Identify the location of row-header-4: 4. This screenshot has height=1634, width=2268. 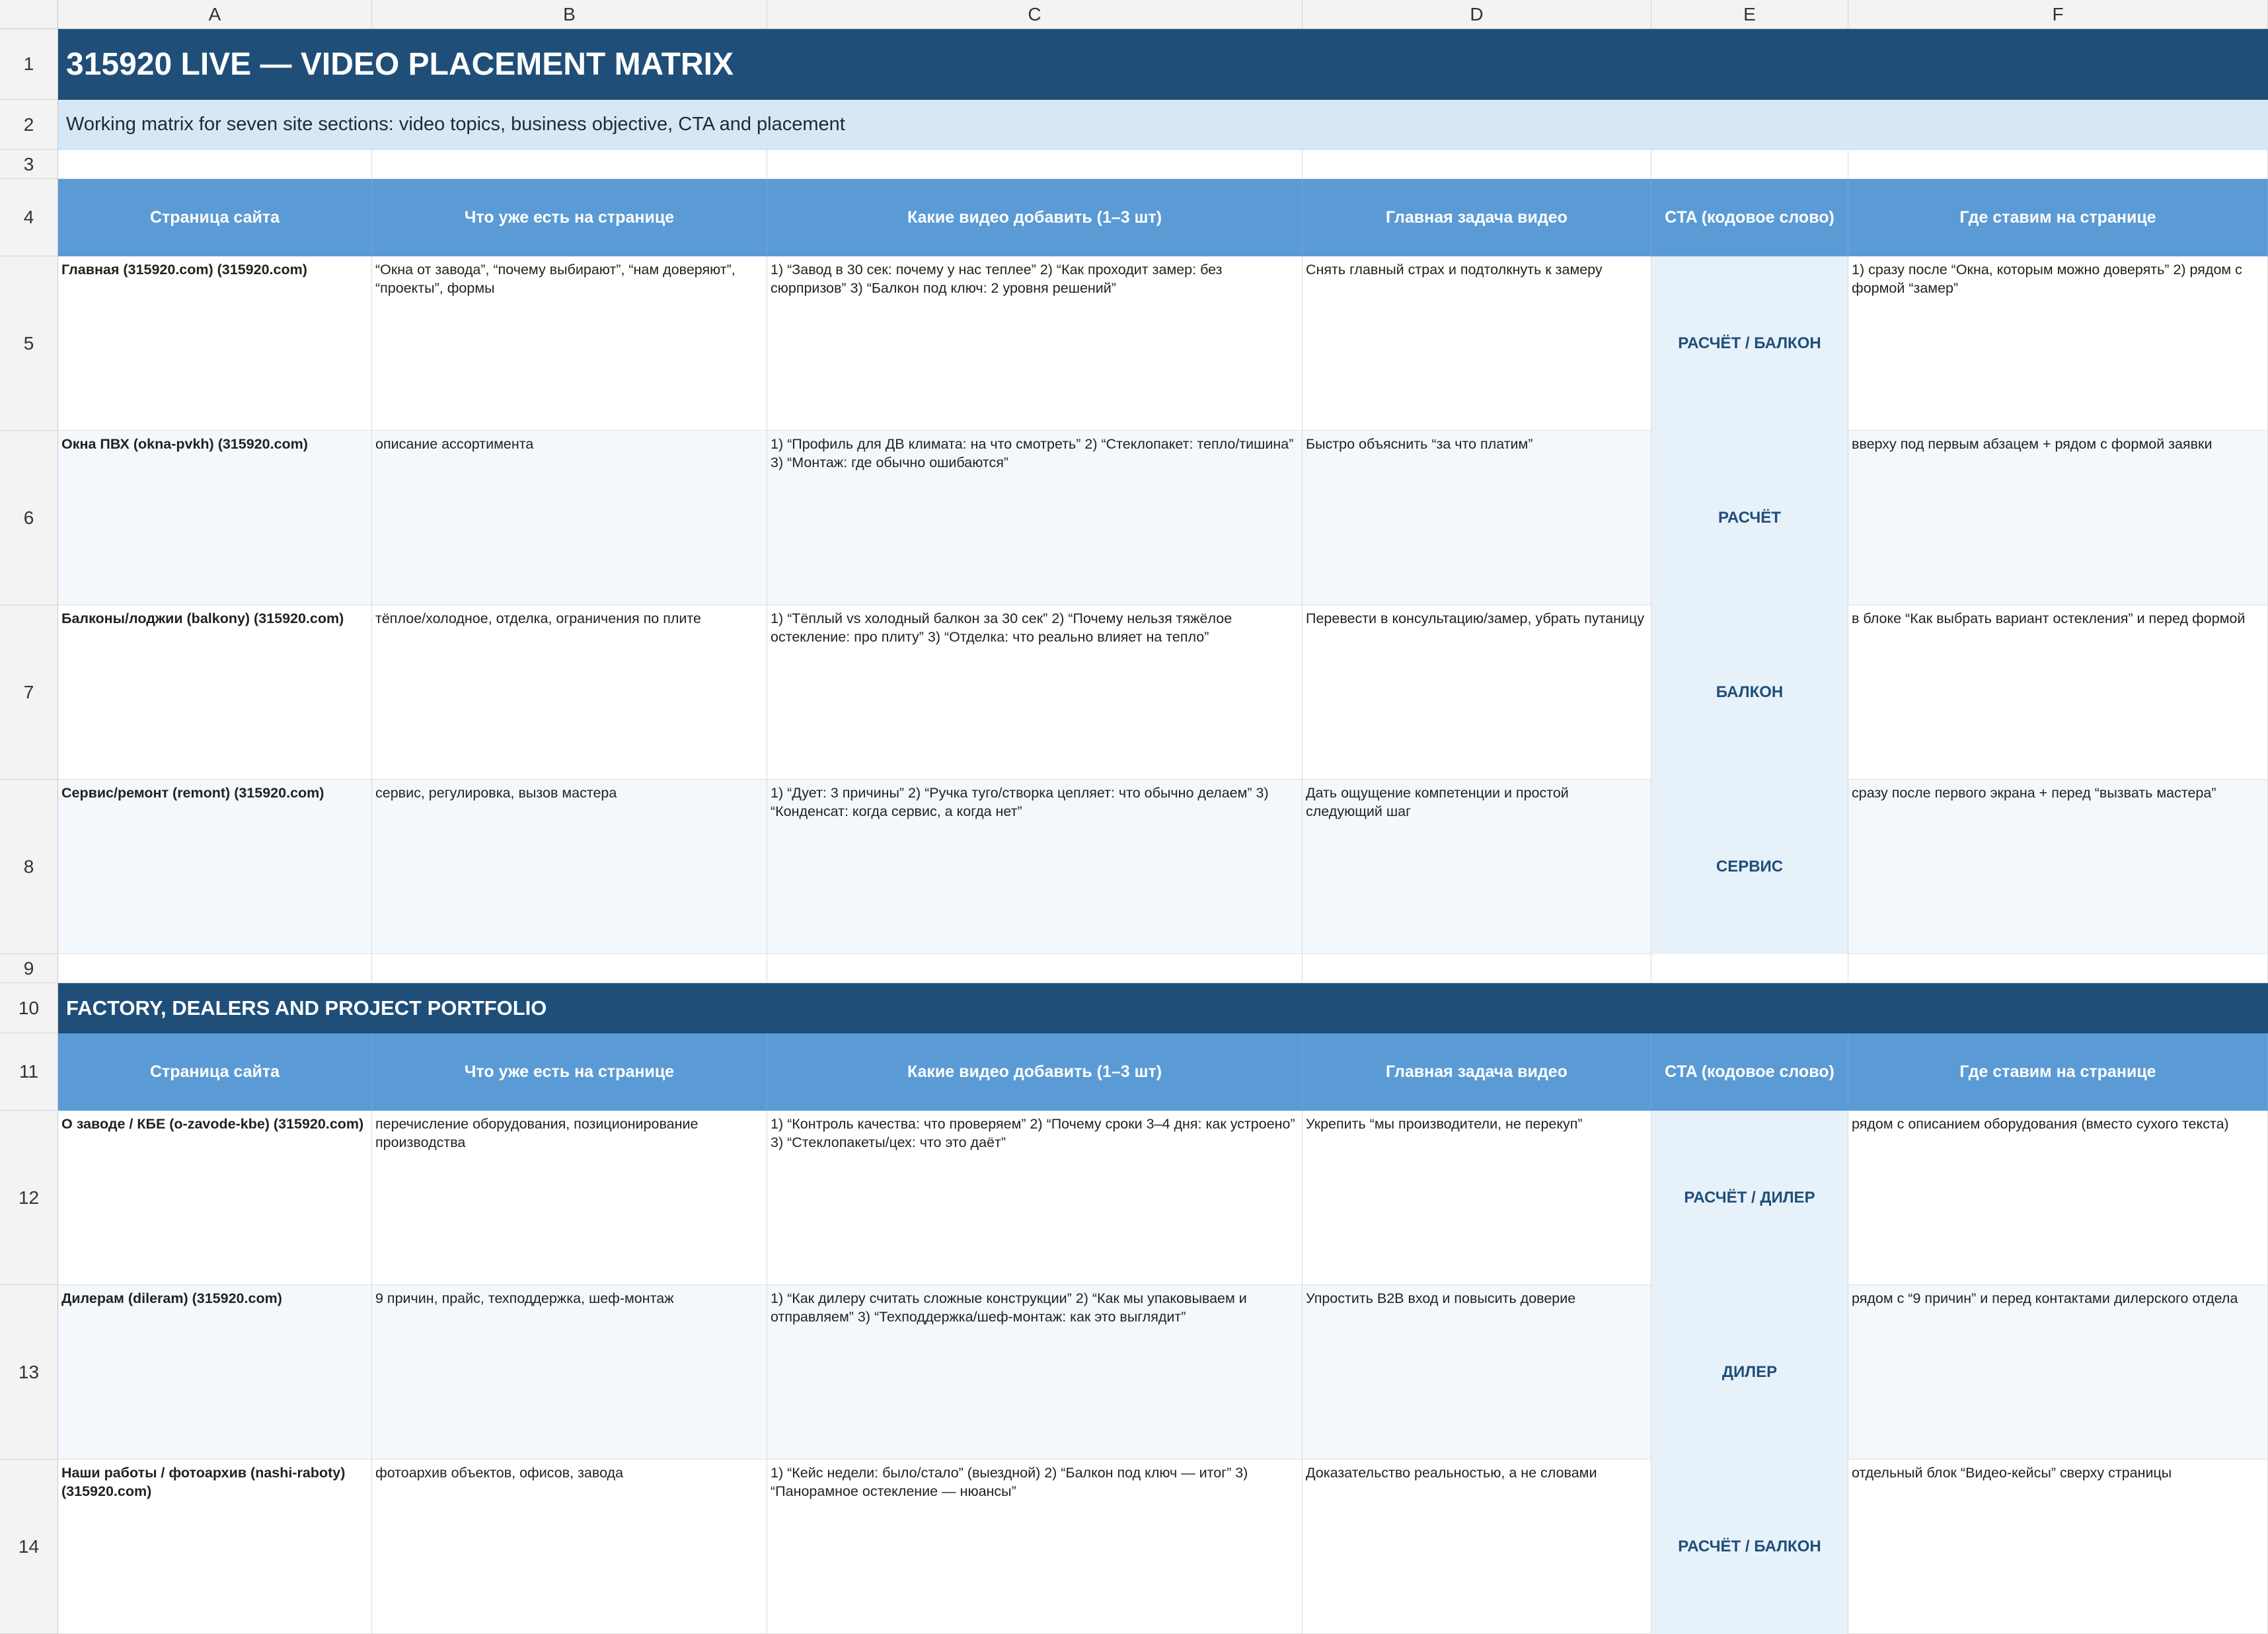
(29, 217).